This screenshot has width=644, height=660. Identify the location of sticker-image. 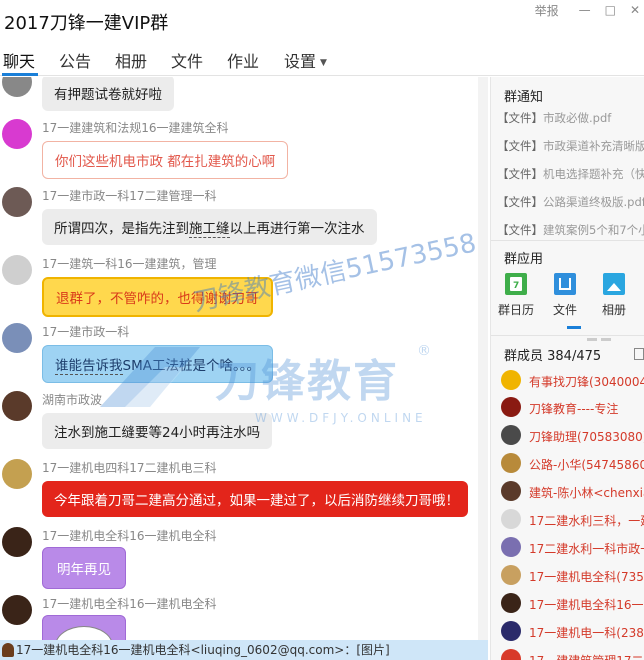
(84, 633).